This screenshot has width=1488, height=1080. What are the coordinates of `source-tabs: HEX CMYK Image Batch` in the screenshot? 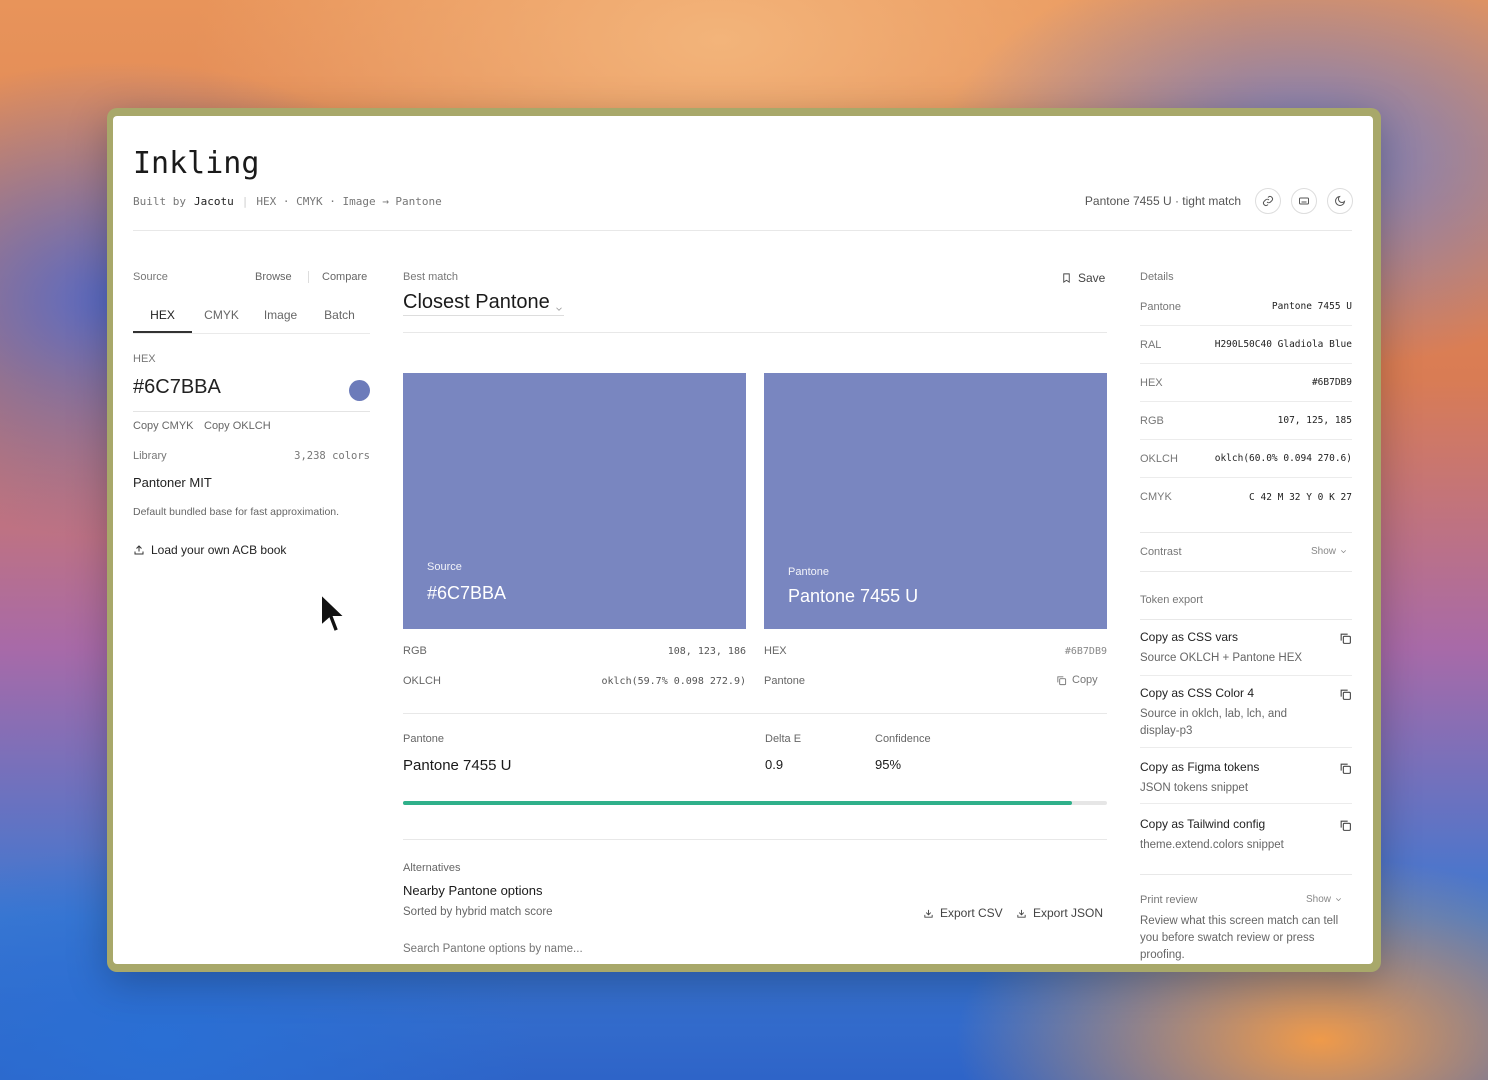 It's located at (251, 315).